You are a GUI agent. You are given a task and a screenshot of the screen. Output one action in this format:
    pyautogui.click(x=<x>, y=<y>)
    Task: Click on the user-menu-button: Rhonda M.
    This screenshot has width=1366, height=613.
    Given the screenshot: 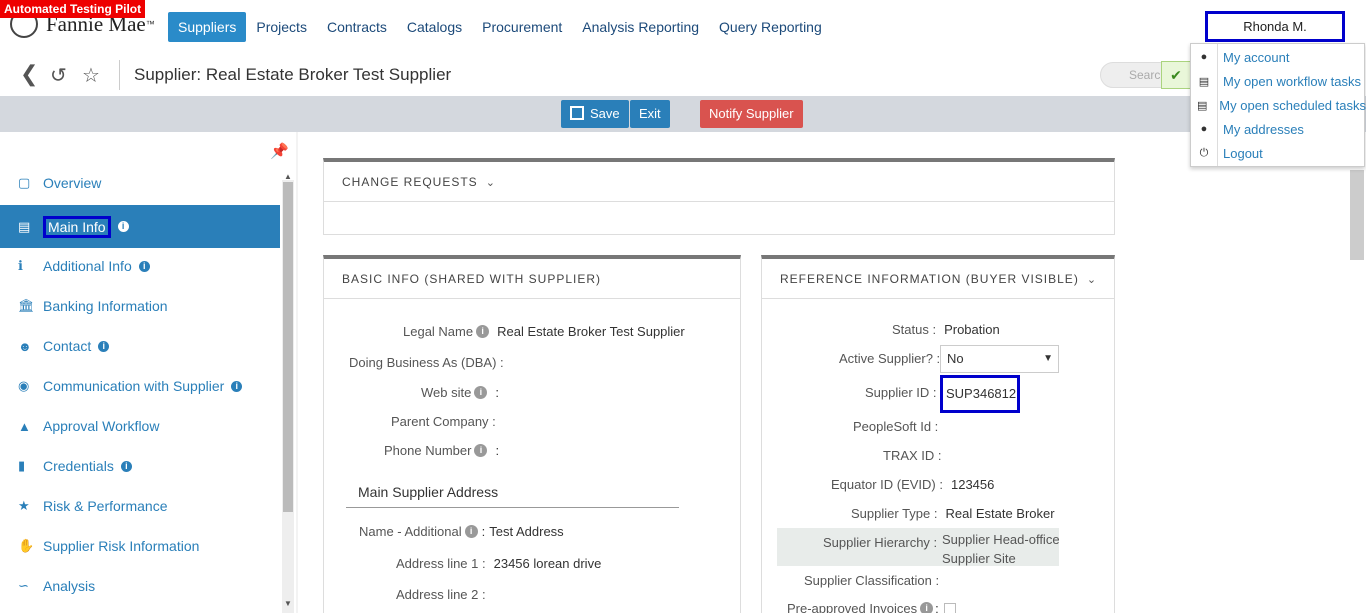 What is the action you would take?
    pyautogui.click(x=1275, y=26)
    